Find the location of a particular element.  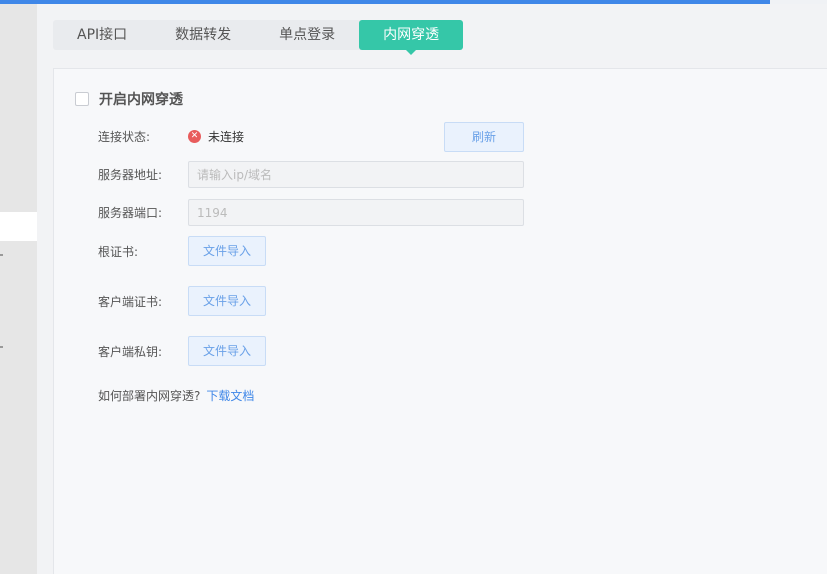

tab-data-forward: 数据转发 is located at coordinates (203, 35).